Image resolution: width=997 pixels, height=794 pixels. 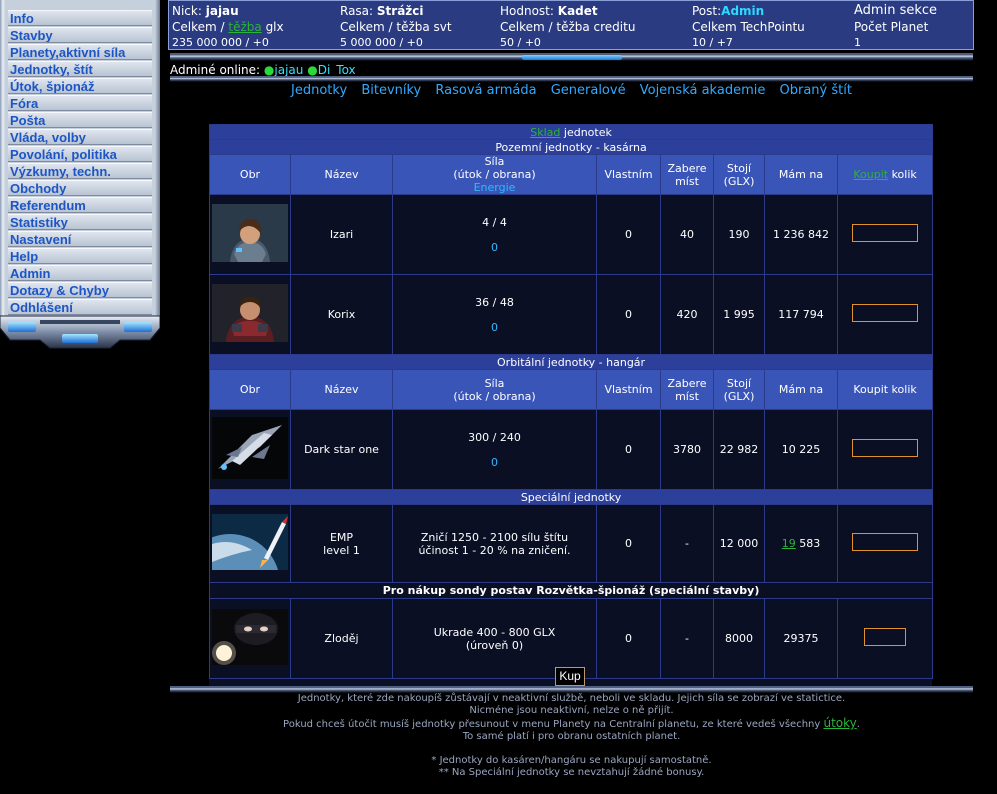 I want to click on planets-value: 1, so click(x=857, y=42).